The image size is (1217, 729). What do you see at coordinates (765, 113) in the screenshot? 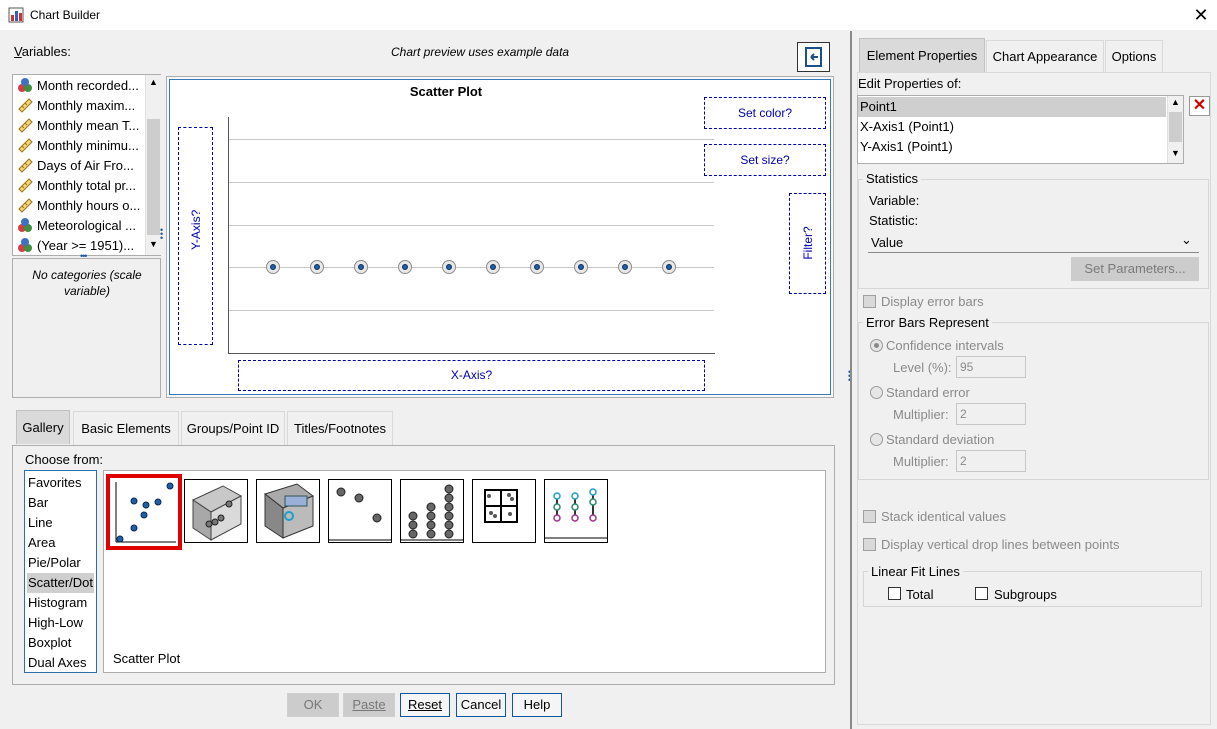
I see `set-color-dropzone: Set color?` at bounding box center [765, 113].